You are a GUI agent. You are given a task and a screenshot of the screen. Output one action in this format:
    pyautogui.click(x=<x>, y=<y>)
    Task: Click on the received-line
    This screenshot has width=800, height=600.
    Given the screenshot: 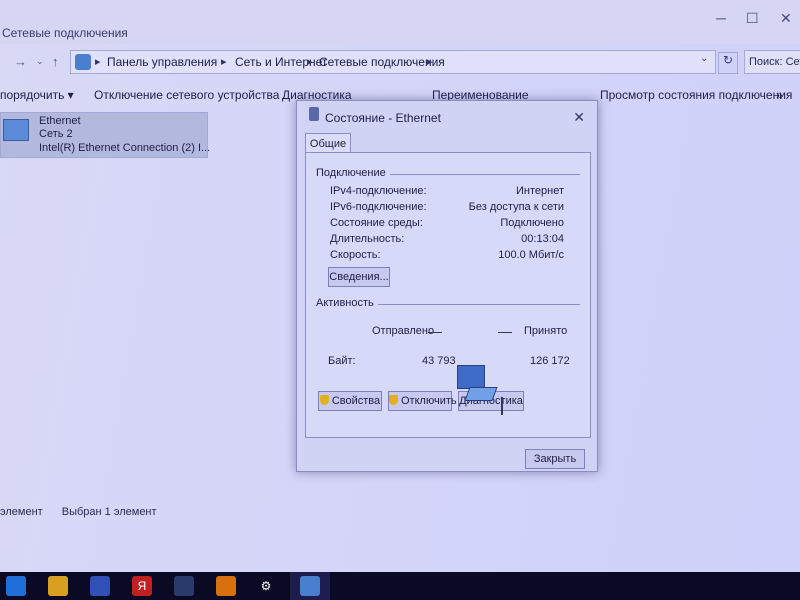 What is the action you would take?
    pyautogui.click(x=505, y=332)
    